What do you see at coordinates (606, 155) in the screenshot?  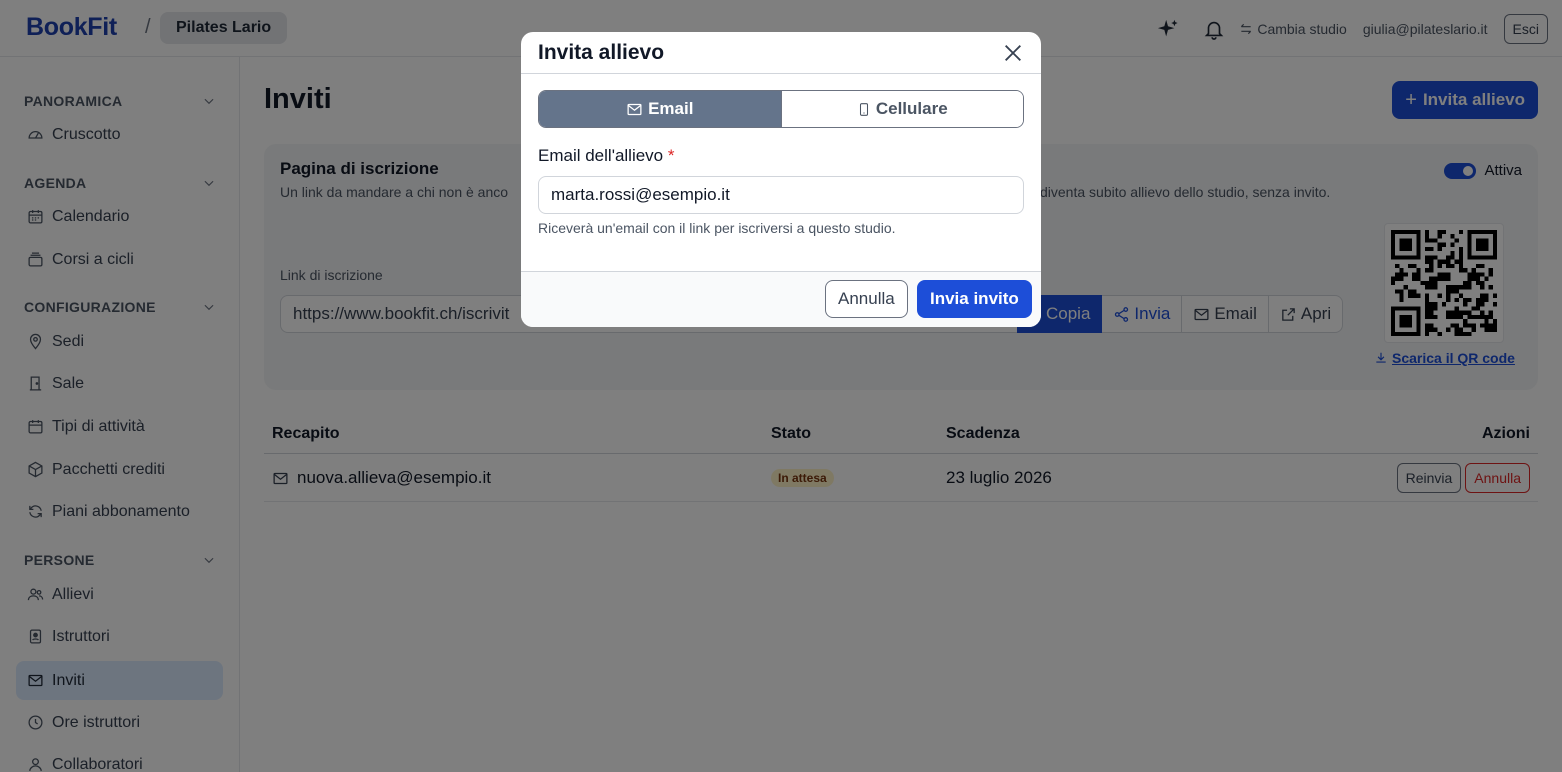 I see `email-field-label: Email dell'allievo *` at bounding box center [606, 155].